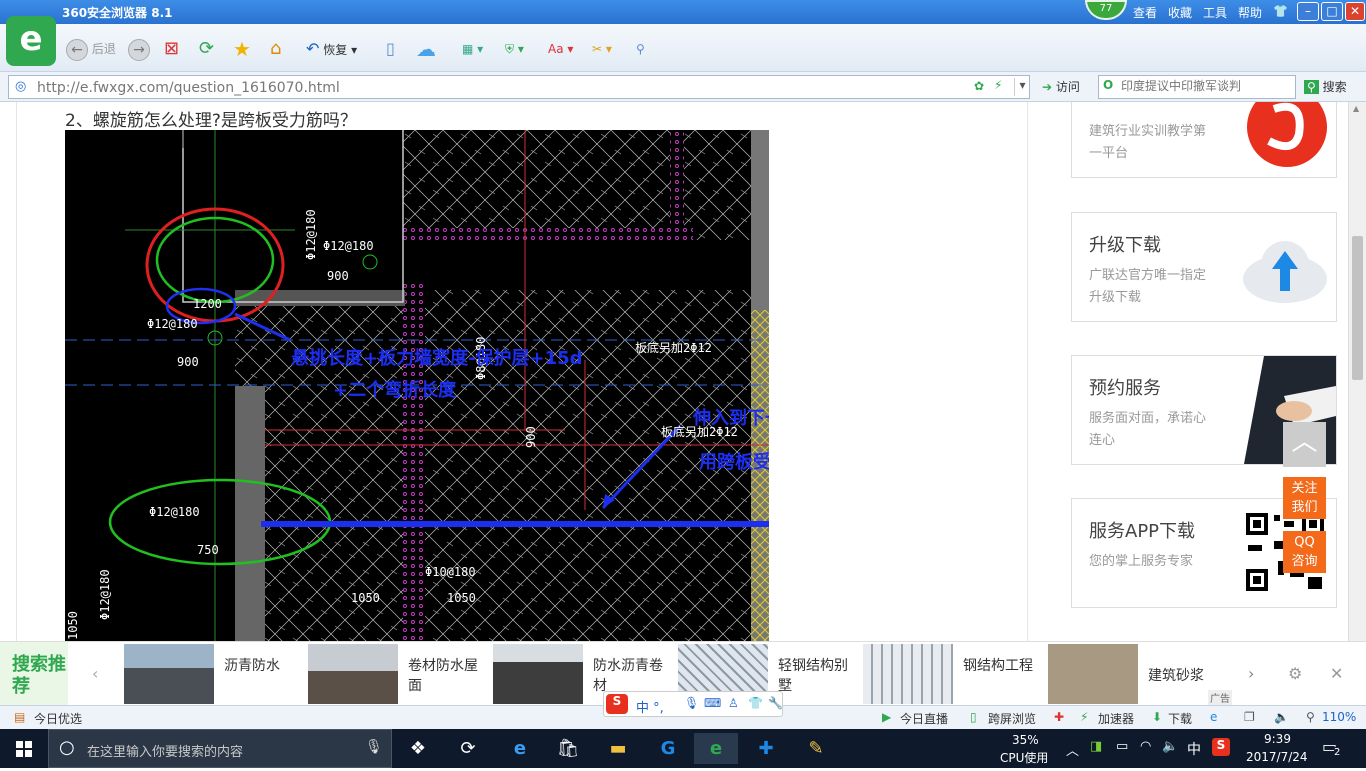 Image resolution: width=1366 pixels, height=771 pixels. What do you see at coordinates (1221, 747) in the screenshot?
I see `sogou-tray-icon: S` at bounding box center [1221, 747].